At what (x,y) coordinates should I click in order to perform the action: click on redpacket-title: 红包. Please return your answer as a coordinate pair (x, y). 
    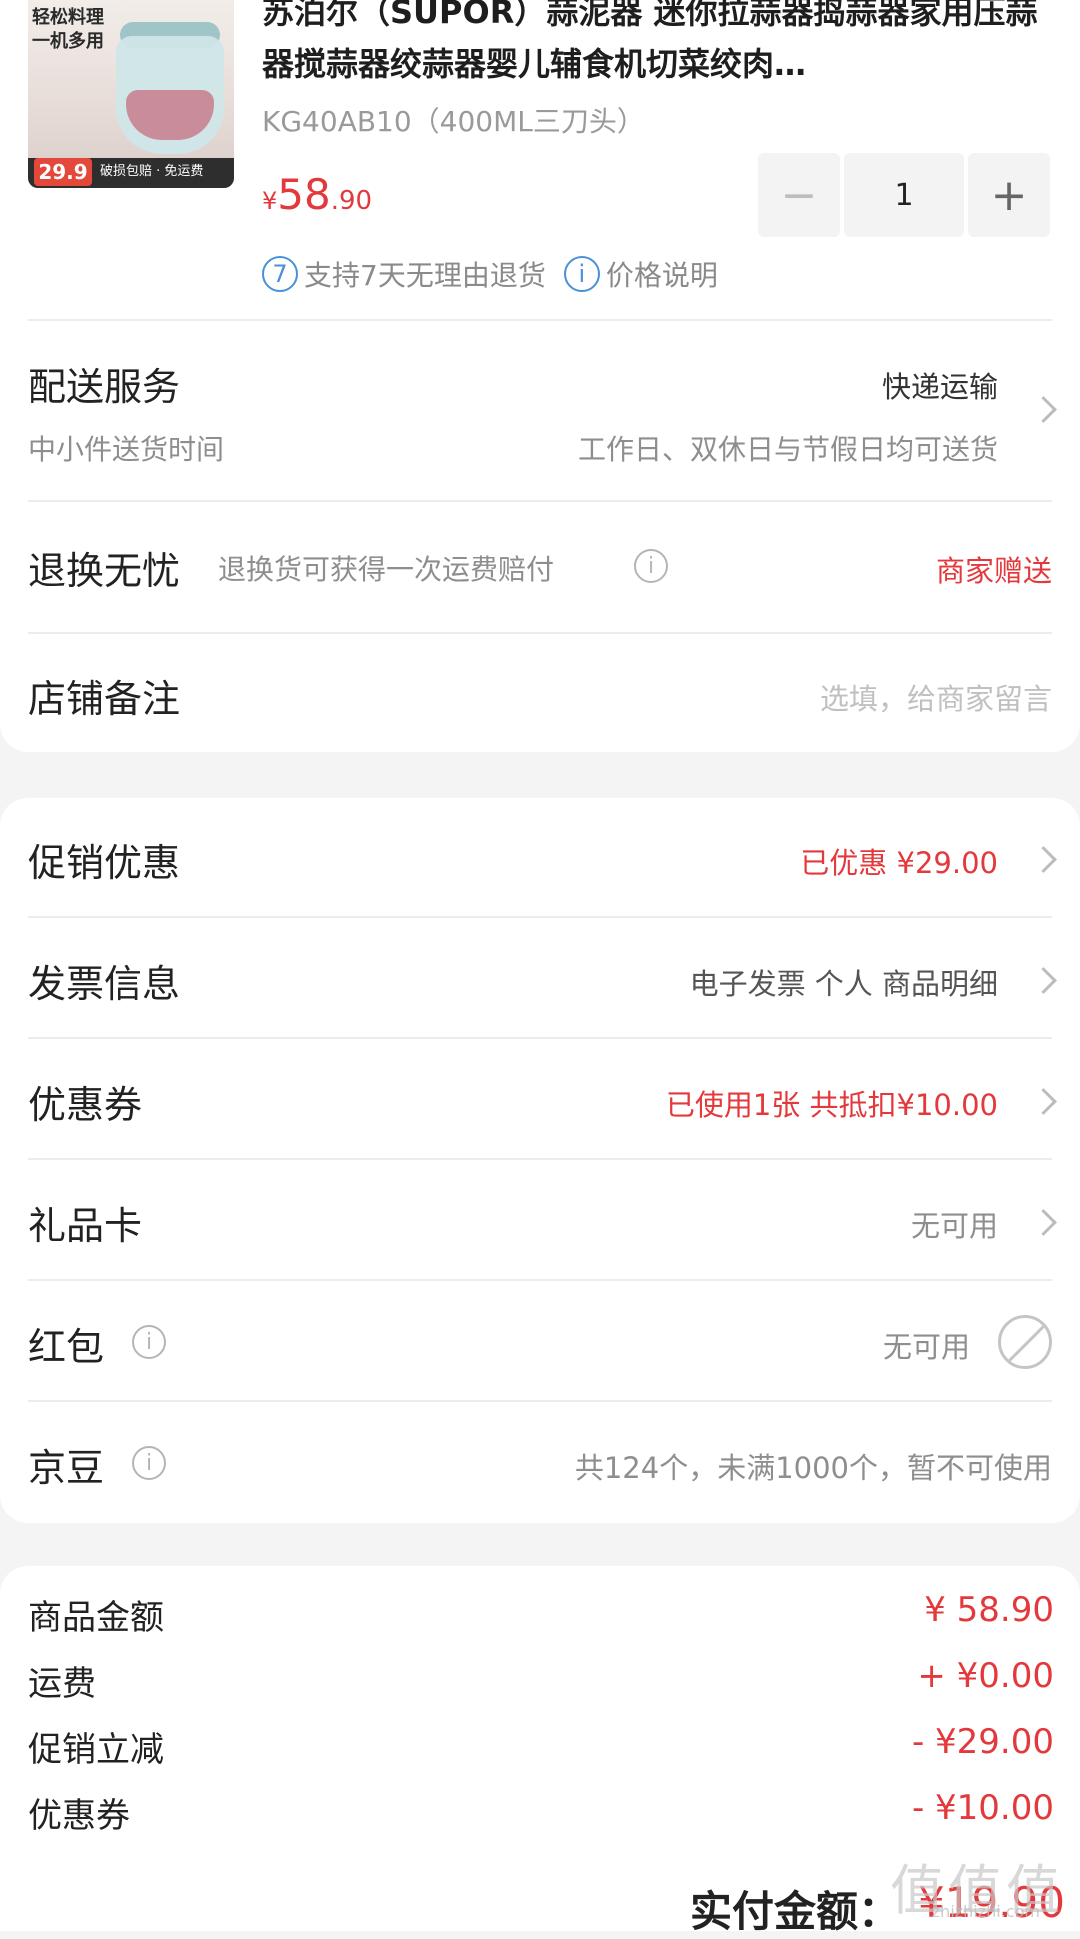
    Looking at the image, I should click on (66, 1347).